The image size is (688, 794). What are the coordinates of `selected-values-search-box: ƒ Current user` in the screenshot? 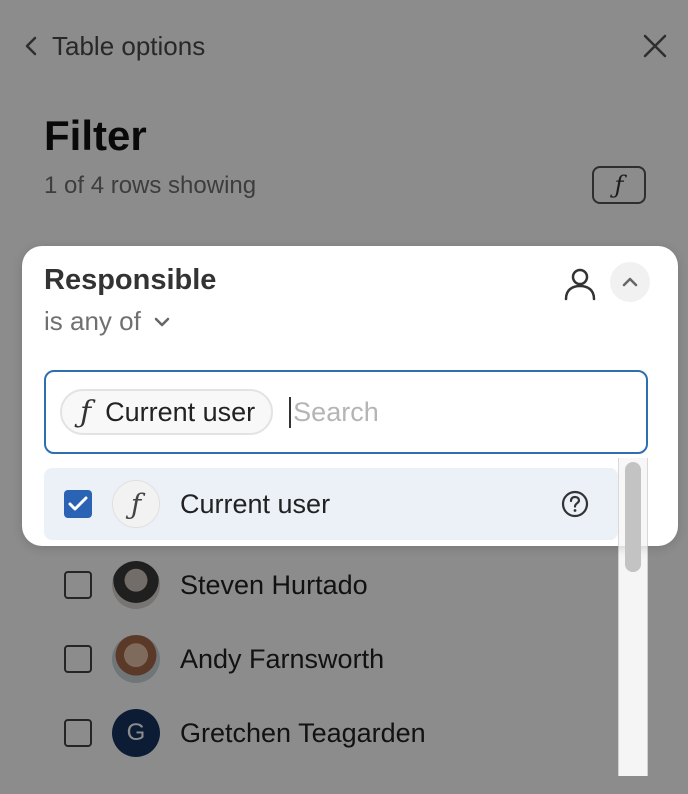 It's located at (346, 412).